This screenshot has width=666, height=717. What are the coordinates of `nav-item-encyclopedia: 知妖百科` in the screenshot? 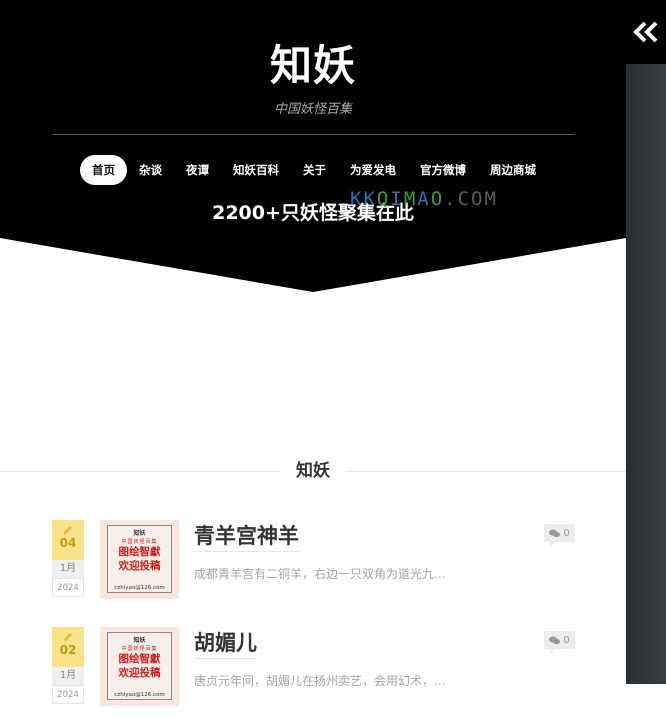 It's located at (256, 170).